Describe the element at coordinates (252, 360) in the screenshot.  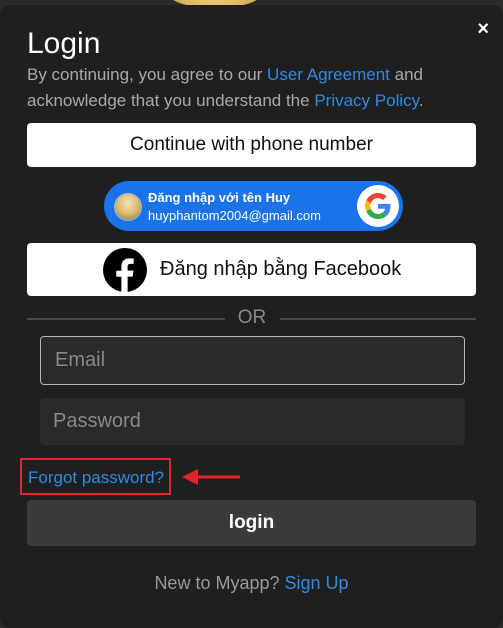
I see `email-field` at that location.